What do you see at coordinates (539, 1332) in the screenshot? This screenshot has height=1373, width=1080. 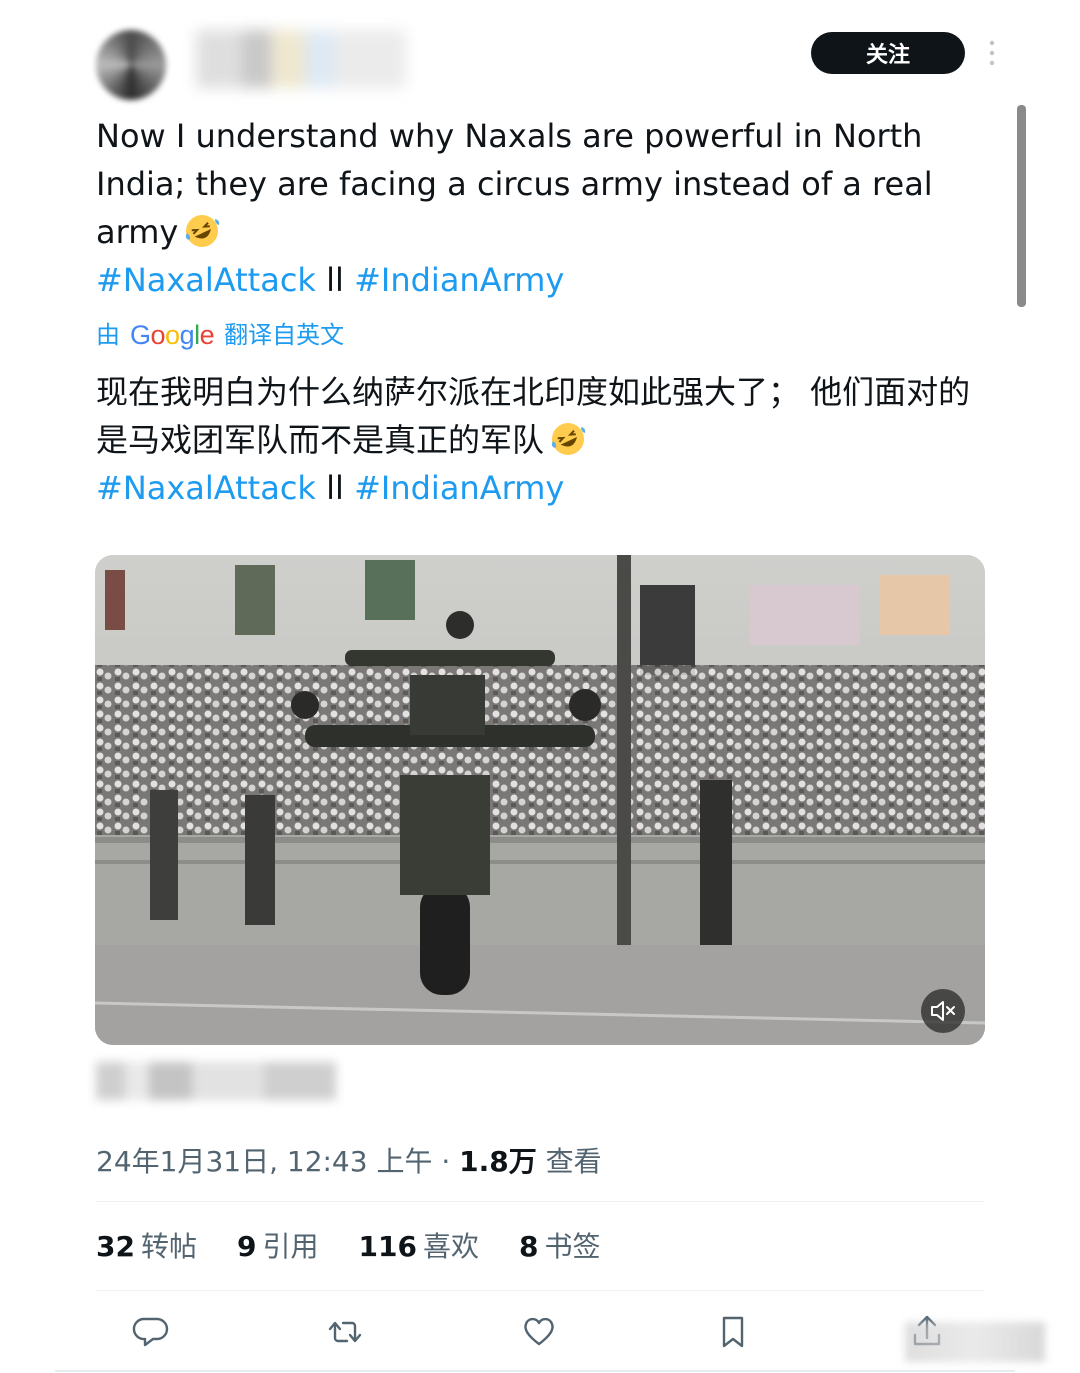 I see `heart-icon` at bounding box center [539, 1332].